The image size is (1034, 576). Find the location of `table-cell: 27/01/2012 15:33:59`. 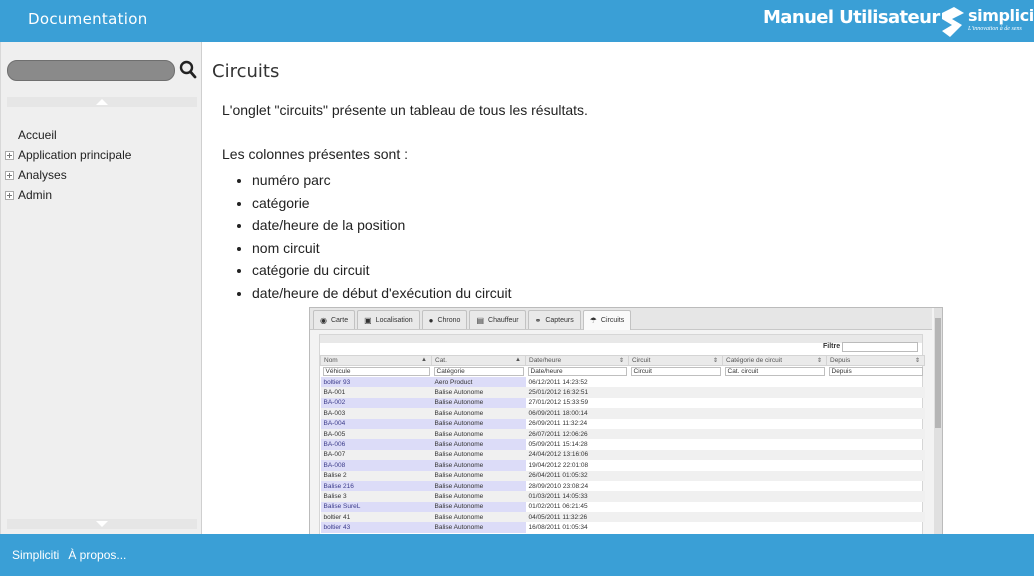

table-cell: 27/01/2012 15:33:59 is located at coordinates (558, 403).